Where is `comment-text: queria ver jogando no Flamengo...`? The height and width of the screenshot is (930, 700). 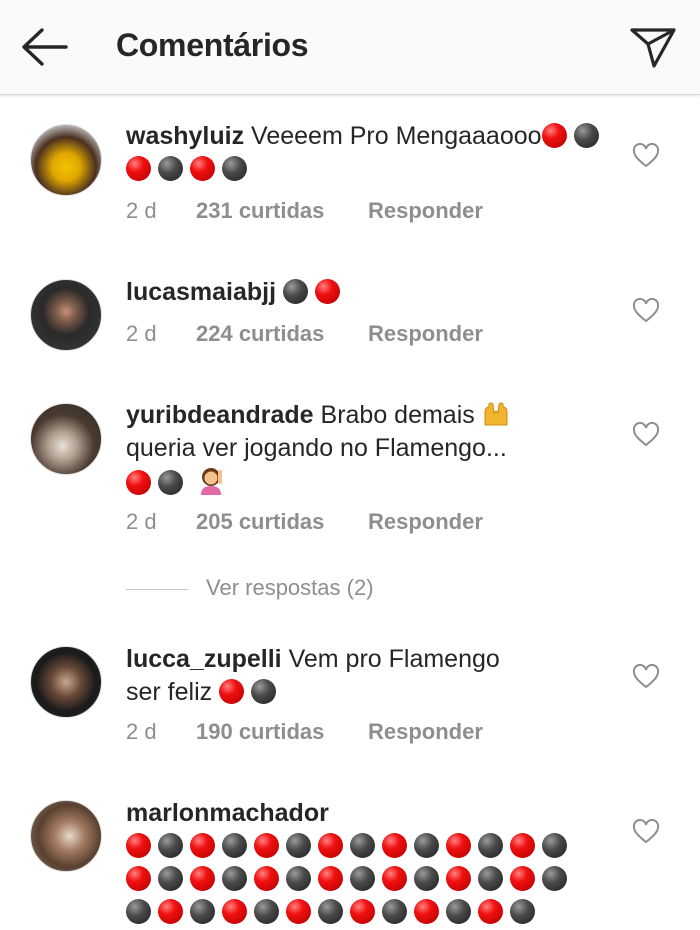
comment-text: queria ver jogando no Flamengo... is located at coordinates (316, 448).